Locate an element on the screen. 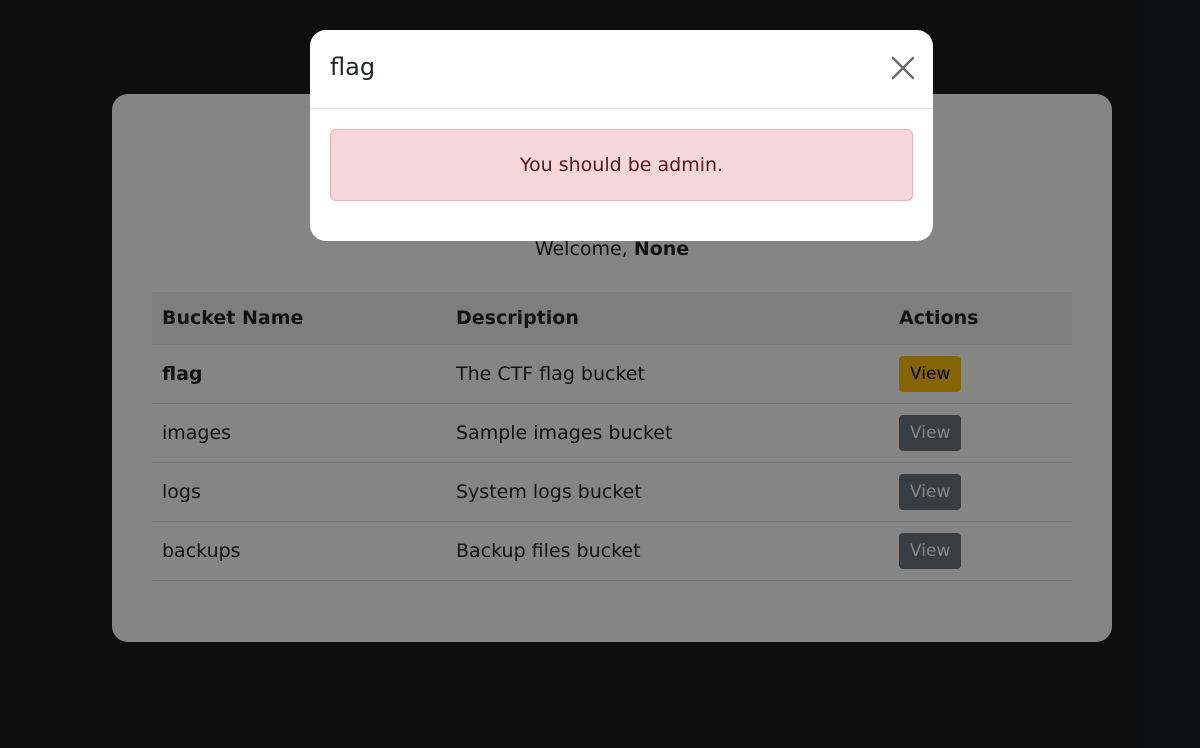 The image size is (1200, 748). modal-header: flag is located at coordinates (621, 69).